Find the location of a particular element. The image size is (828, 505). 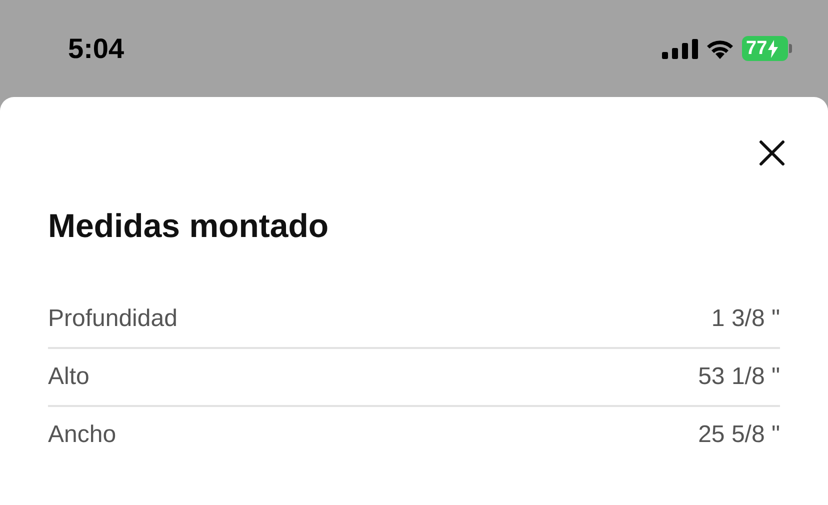

wifi-icon is located at coordinates (720, 48).